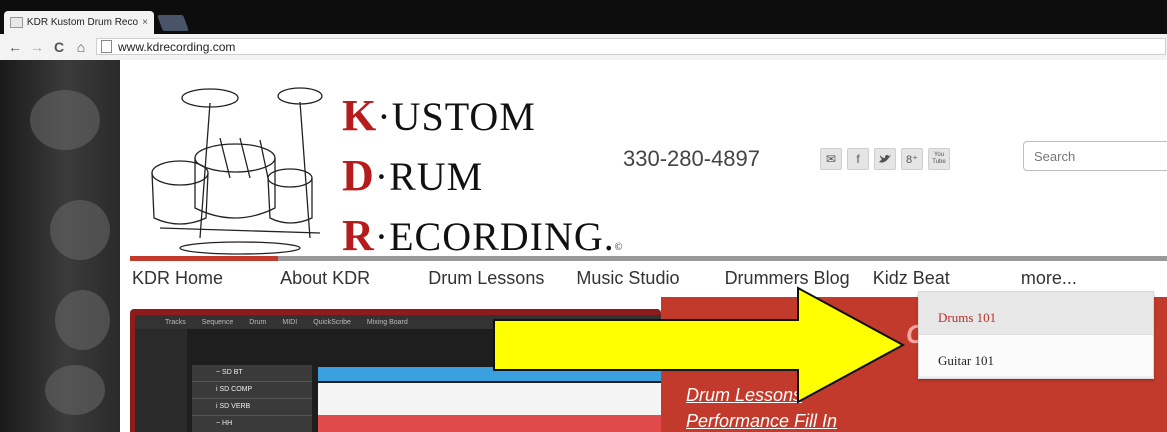 This screenshot has height=432, width=1167. What do you see at coordinates (161, 380) in the screenshot?
I see `daw-side-panel` at bounding box center [161, 380].